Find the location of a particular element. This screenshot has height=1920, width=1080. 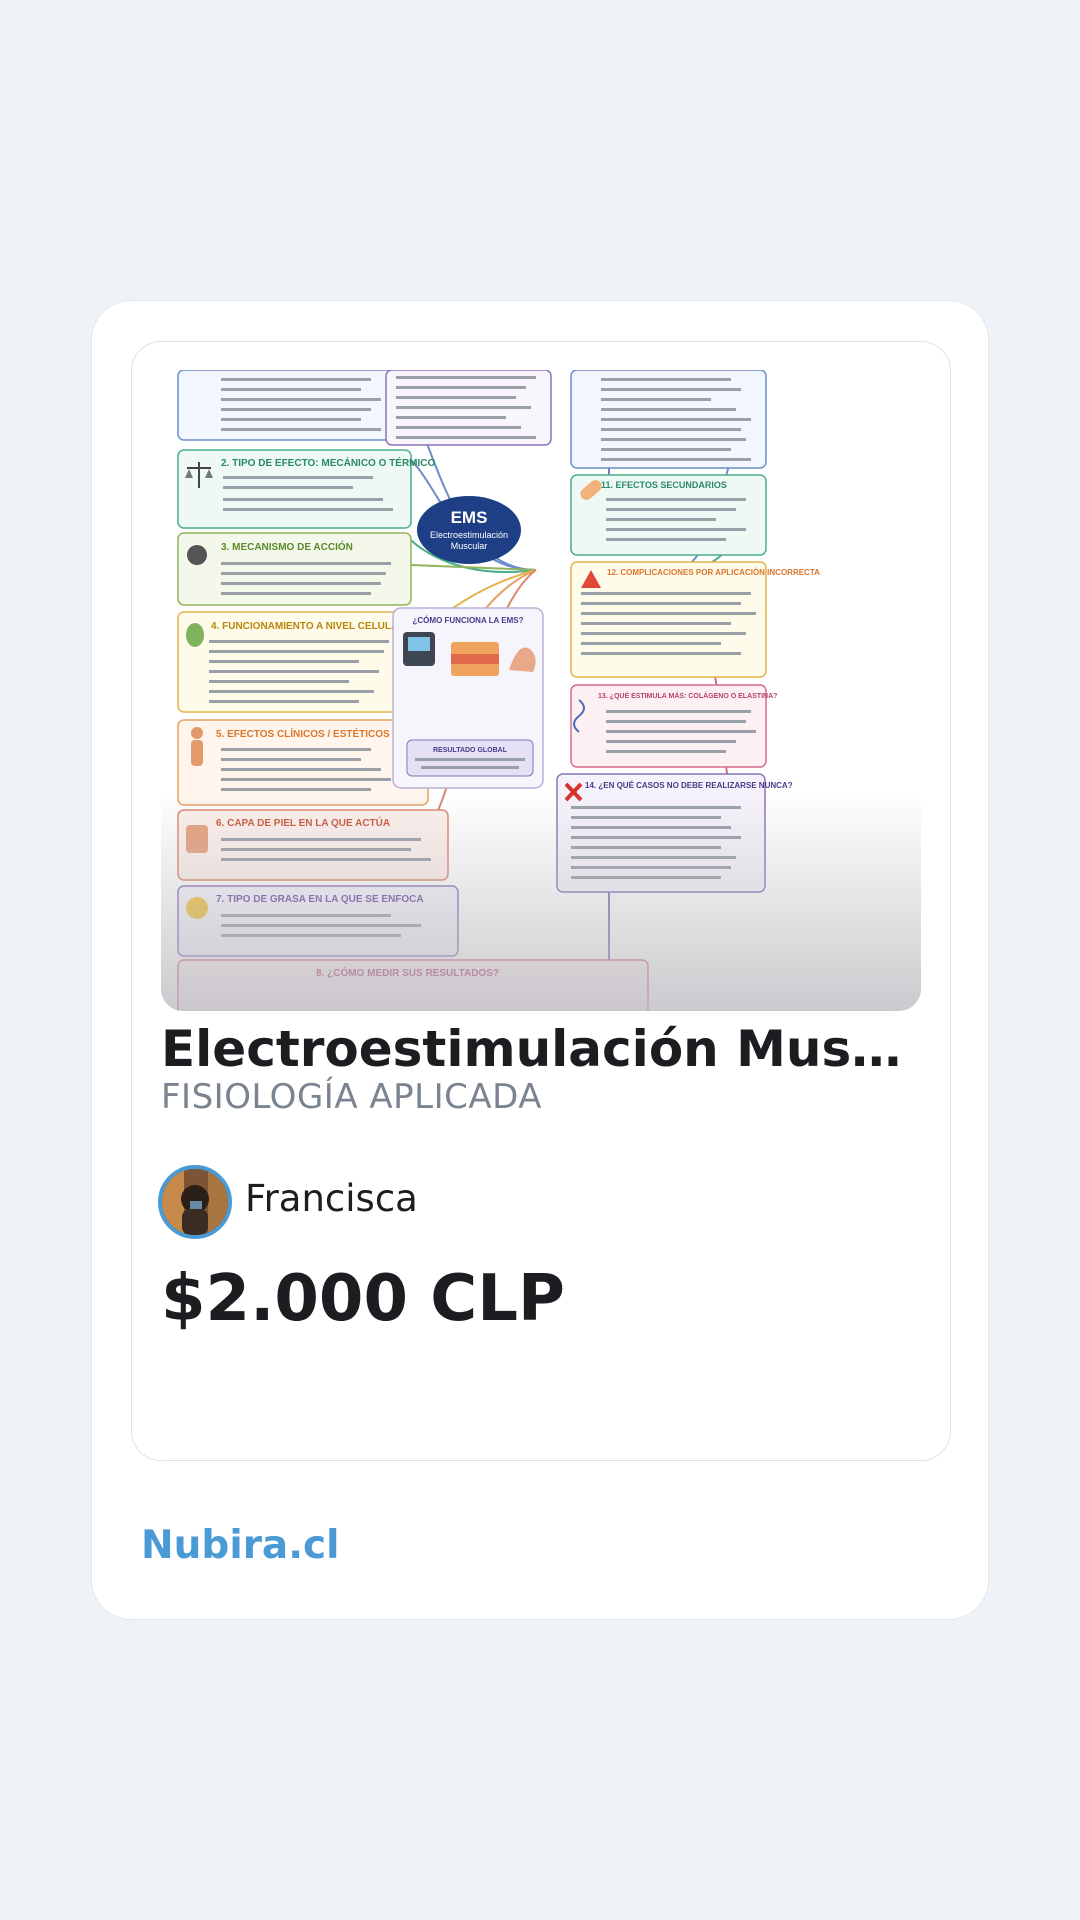

section-heading: 7. TIPO DE GRASA EN LA QUE SE ENFOCA is located at coordinates (320, 899).